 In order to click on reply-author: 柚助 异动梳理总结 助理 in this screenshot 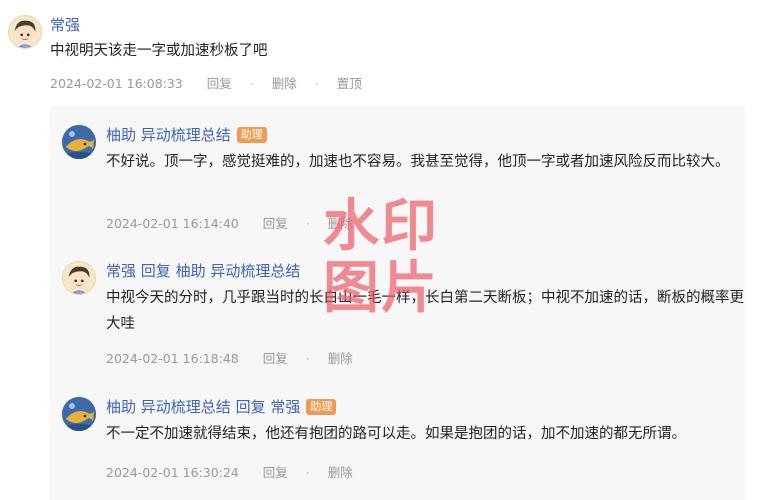, I will do `click(186, 134)`.